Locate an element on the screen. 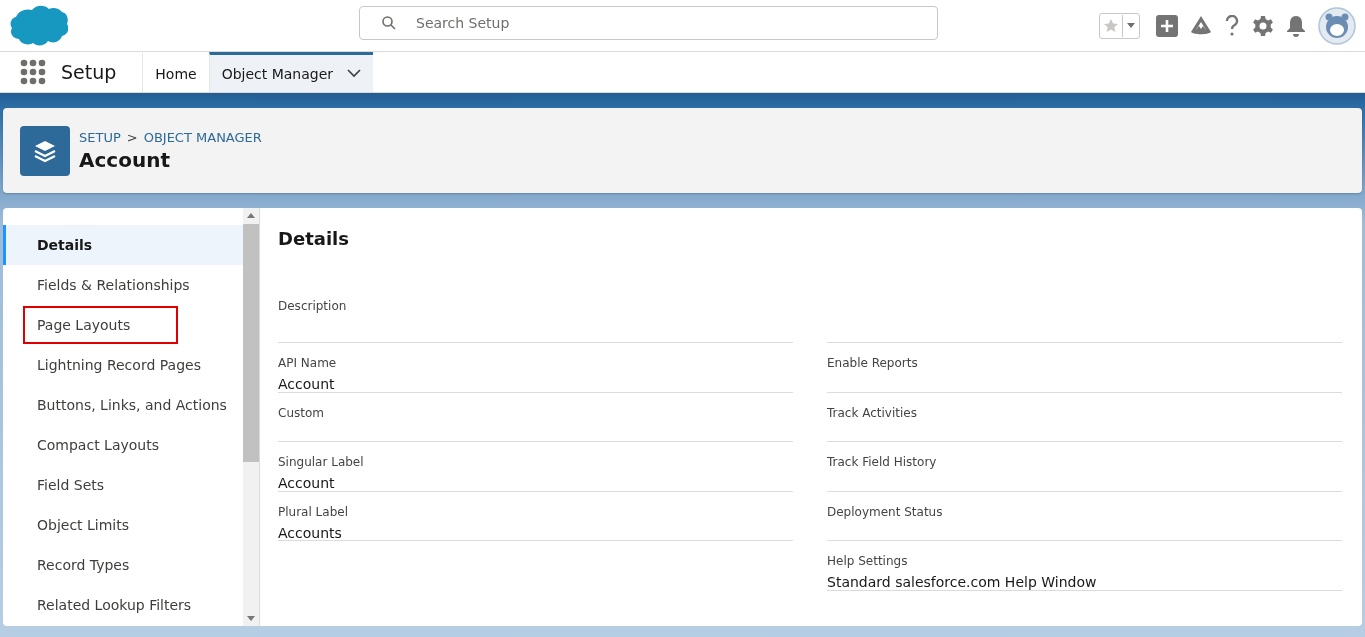 The width and height of the screenshot is (1365, 637). chevron-down-icon is located at coordinates (354, 73).